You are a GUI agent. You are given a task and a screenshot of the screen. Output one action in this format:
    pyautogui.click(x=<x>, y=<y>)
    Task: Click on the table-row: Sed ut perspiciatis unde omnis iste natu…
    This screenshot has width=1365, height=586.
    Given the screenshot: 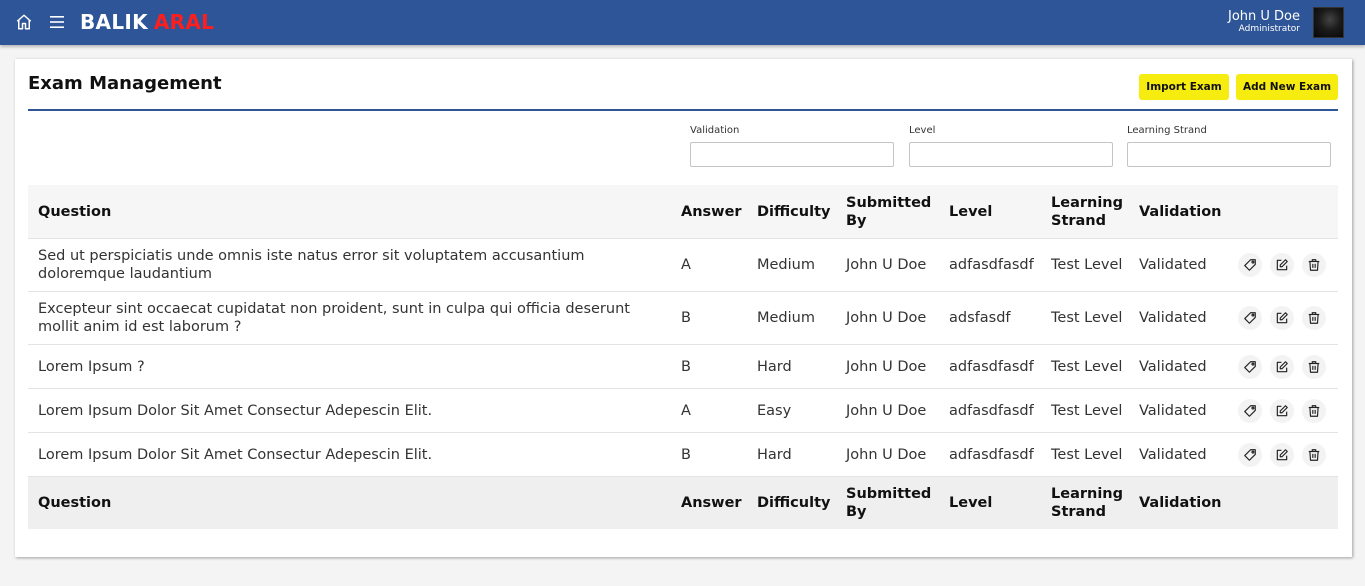 What is the action you would take?
    pyautogui.click(x=683, y=264)
    